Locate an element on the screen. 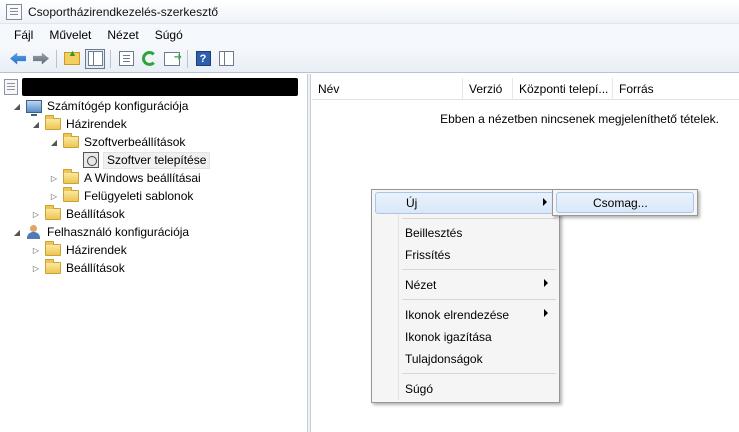  up-one-level-button is located at coordinates (72, 58).